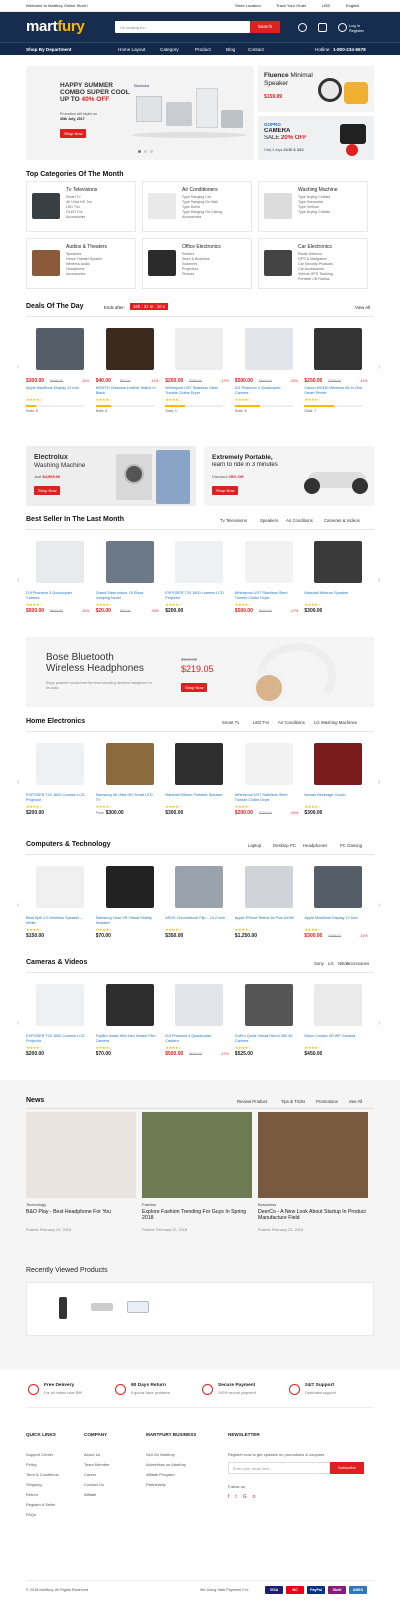 The height and width of the screenshot is (1603, 400). What do you see at coordinates (314, 212) in the screenshot?
I see `category-sub-link: Type Drying Clothes` at bounding box center [314, 212].